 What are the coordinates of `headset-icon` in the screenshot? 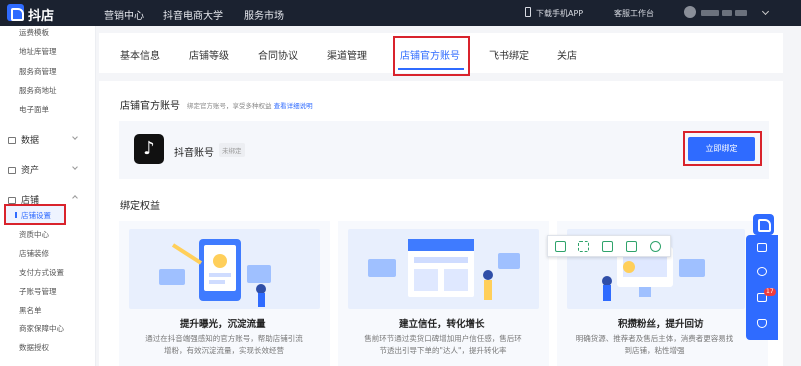 It's located at (762, 271).